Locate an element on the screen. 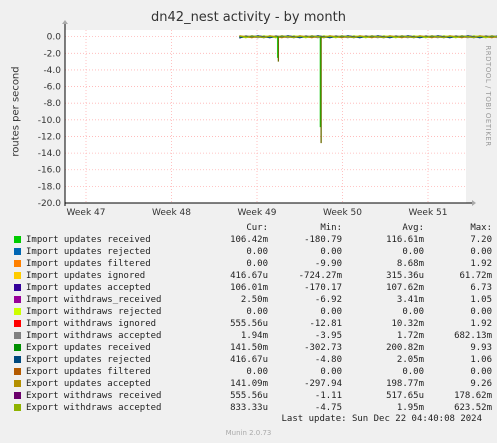  legend-cur-value: 106.42m is located at coordinates (249, 240).